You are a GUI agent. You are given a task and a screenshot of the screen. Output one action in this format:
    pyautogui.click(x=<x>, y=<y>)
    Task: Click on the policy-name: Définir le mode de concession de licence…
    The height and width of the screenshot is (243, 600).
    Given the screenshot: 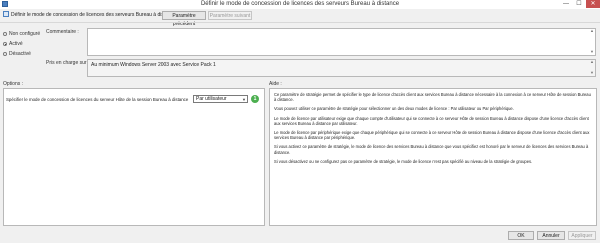 What is the action you would take?
    pyautogui.click(x=94, y=15)
    